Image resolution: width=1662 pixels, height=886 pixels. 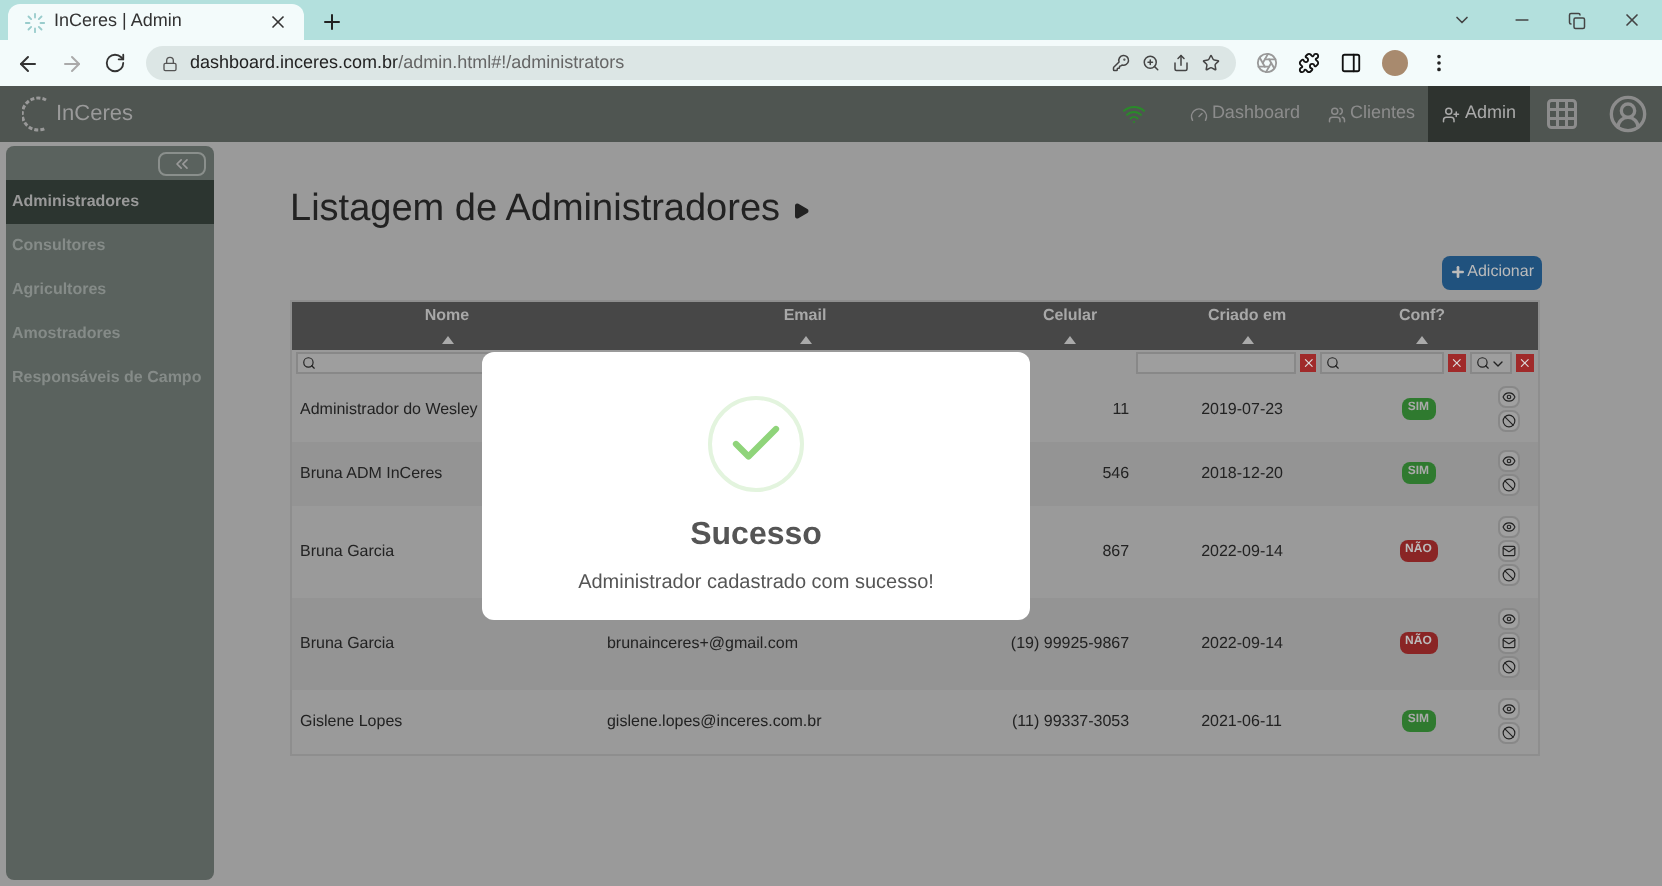 What do you see at coordinates (714, 720) in the screenshot?
I see `table-cell: gislene.lopes@inceres.com.br` at bounding box center [714, 720].